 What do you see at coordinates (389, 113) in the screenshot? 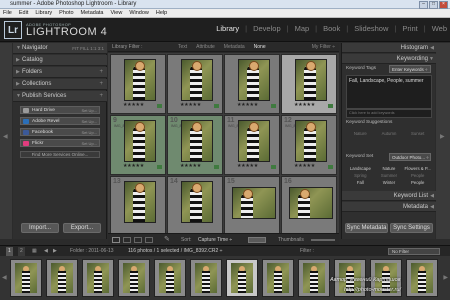
I see `add-keywords-field: Click here to add keywords` at bounding box center [389, 113].